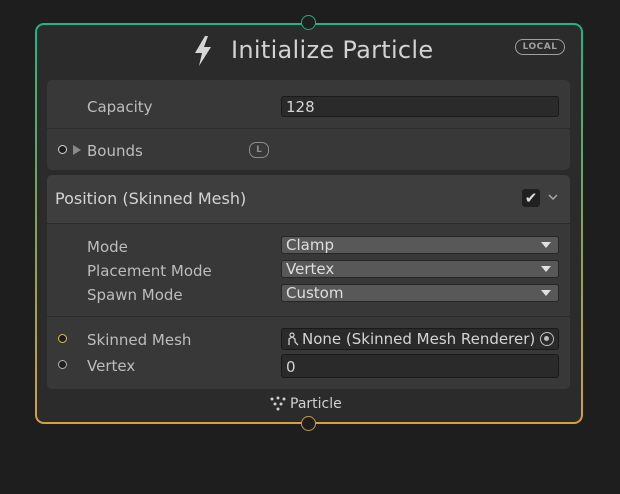  Describe the element at coordinates (308, 423) in the screenshot. I see `output-flow-port` at that location.